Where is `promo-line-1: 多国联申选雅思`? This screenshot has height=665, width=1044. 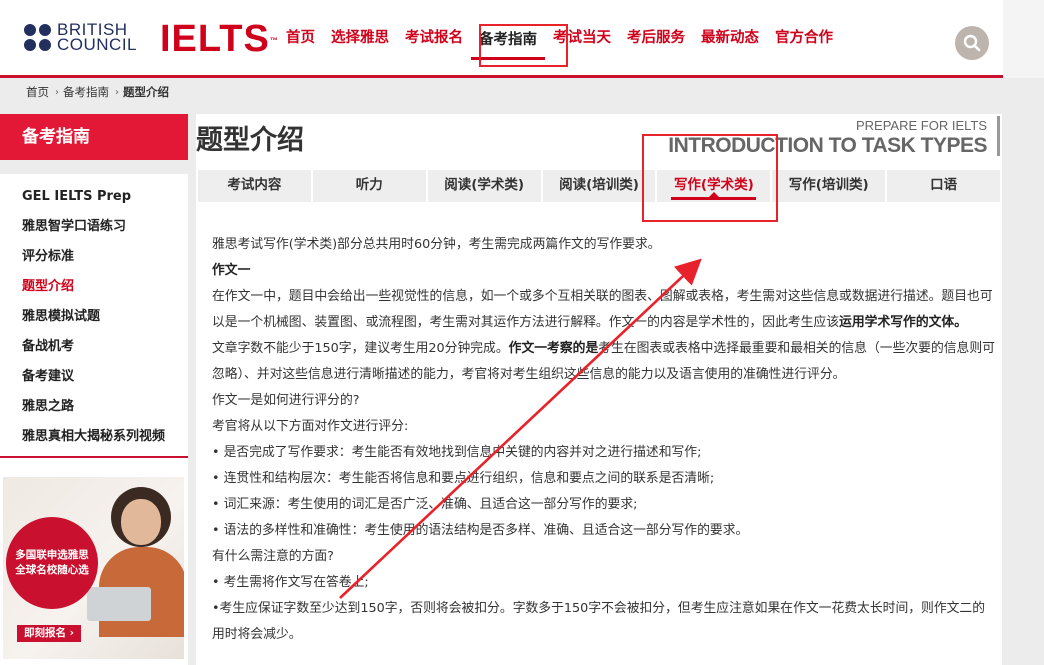 promo-line-1: 多国联申选雅思 is located at coordinates (52, 555).